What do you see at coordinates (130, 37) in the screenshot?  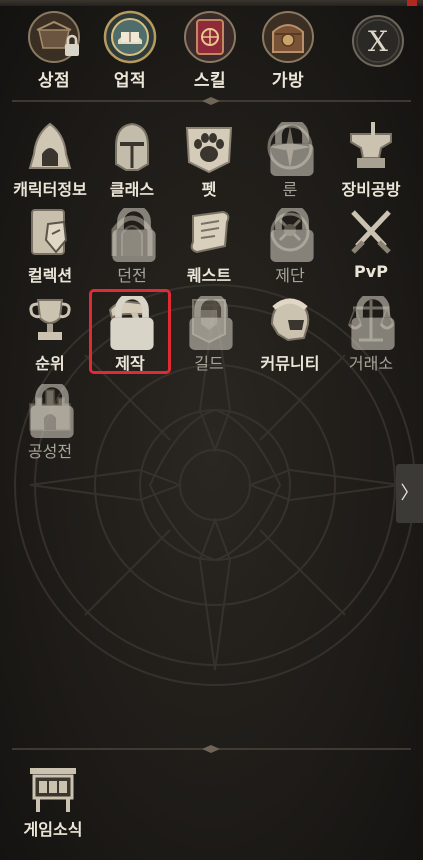 I see `achievement-medal-icon` at bounding box center [130, 37].